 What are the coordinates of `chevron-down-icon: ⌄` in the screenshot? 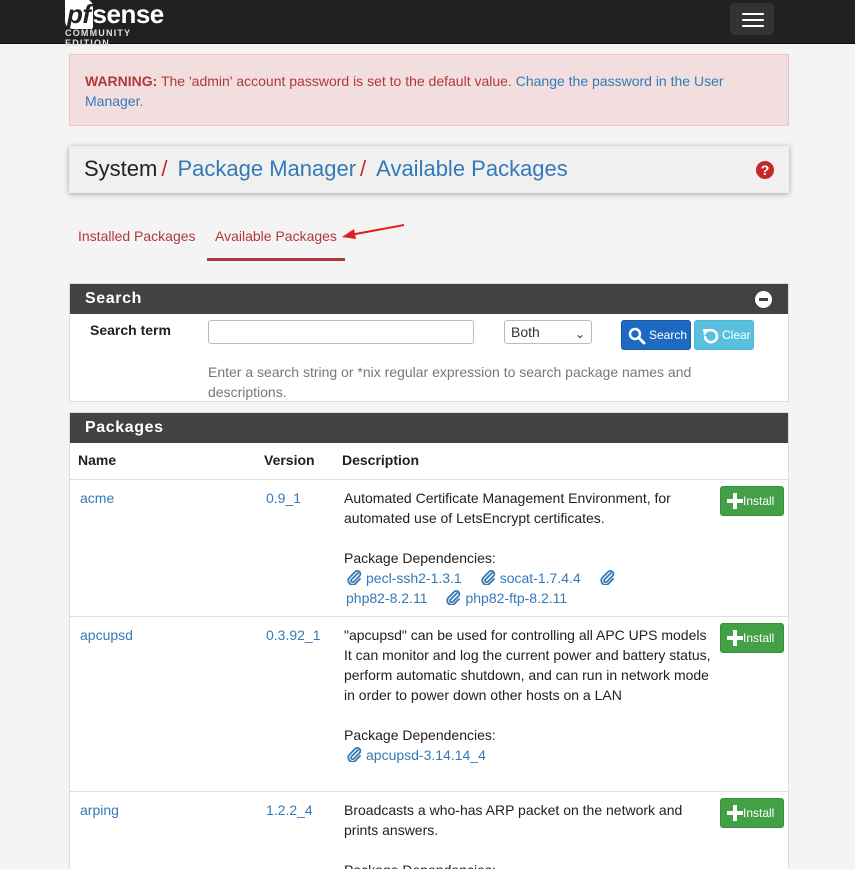 It's located at (579, 334).